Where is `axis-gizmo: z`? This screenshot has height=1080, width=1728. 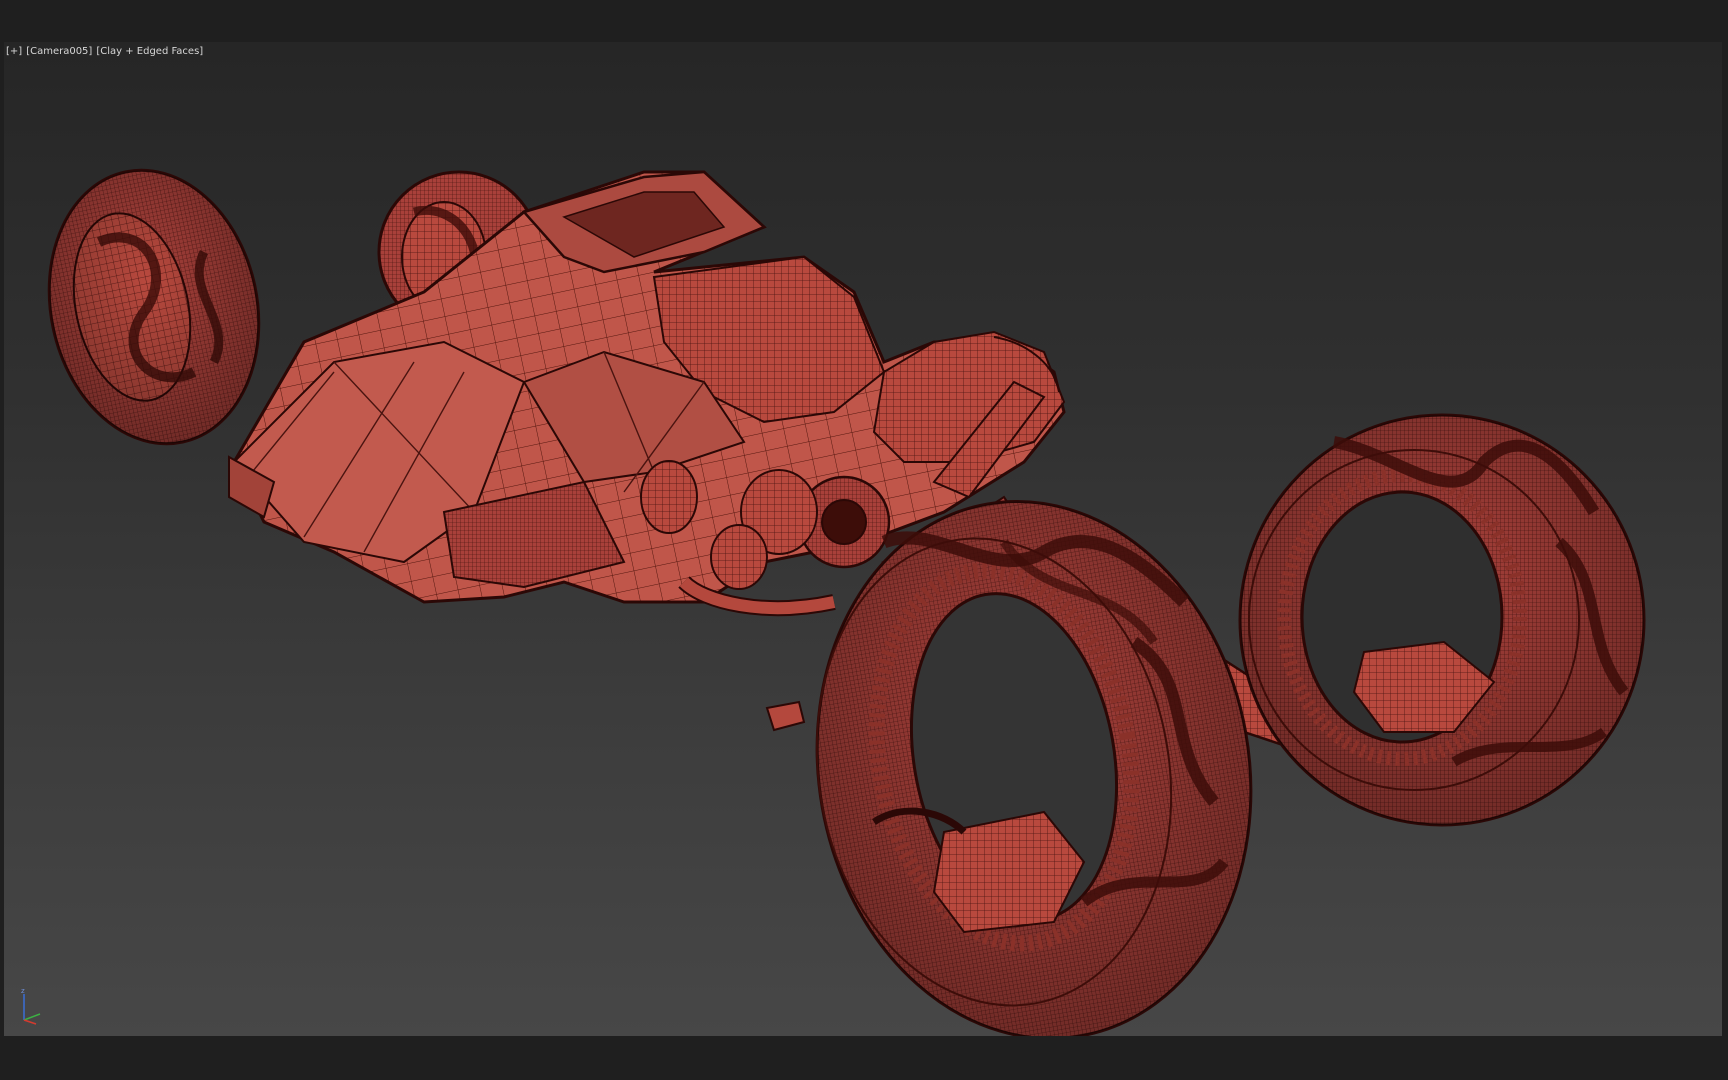 axis-gizmo: z is located at coordinates (31, 1006).